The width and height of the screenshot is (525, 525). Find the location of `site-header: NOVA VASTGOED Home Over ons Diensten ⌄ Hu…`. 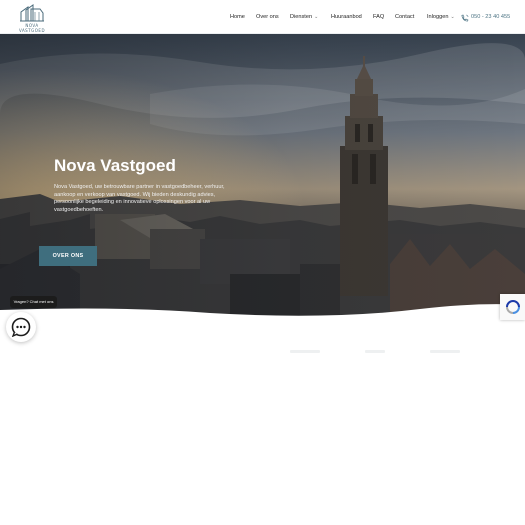

site-header: NOVA VASTGOED Home Over ons Diensten ⌄ Hu… is located at coordinates (262, 17).